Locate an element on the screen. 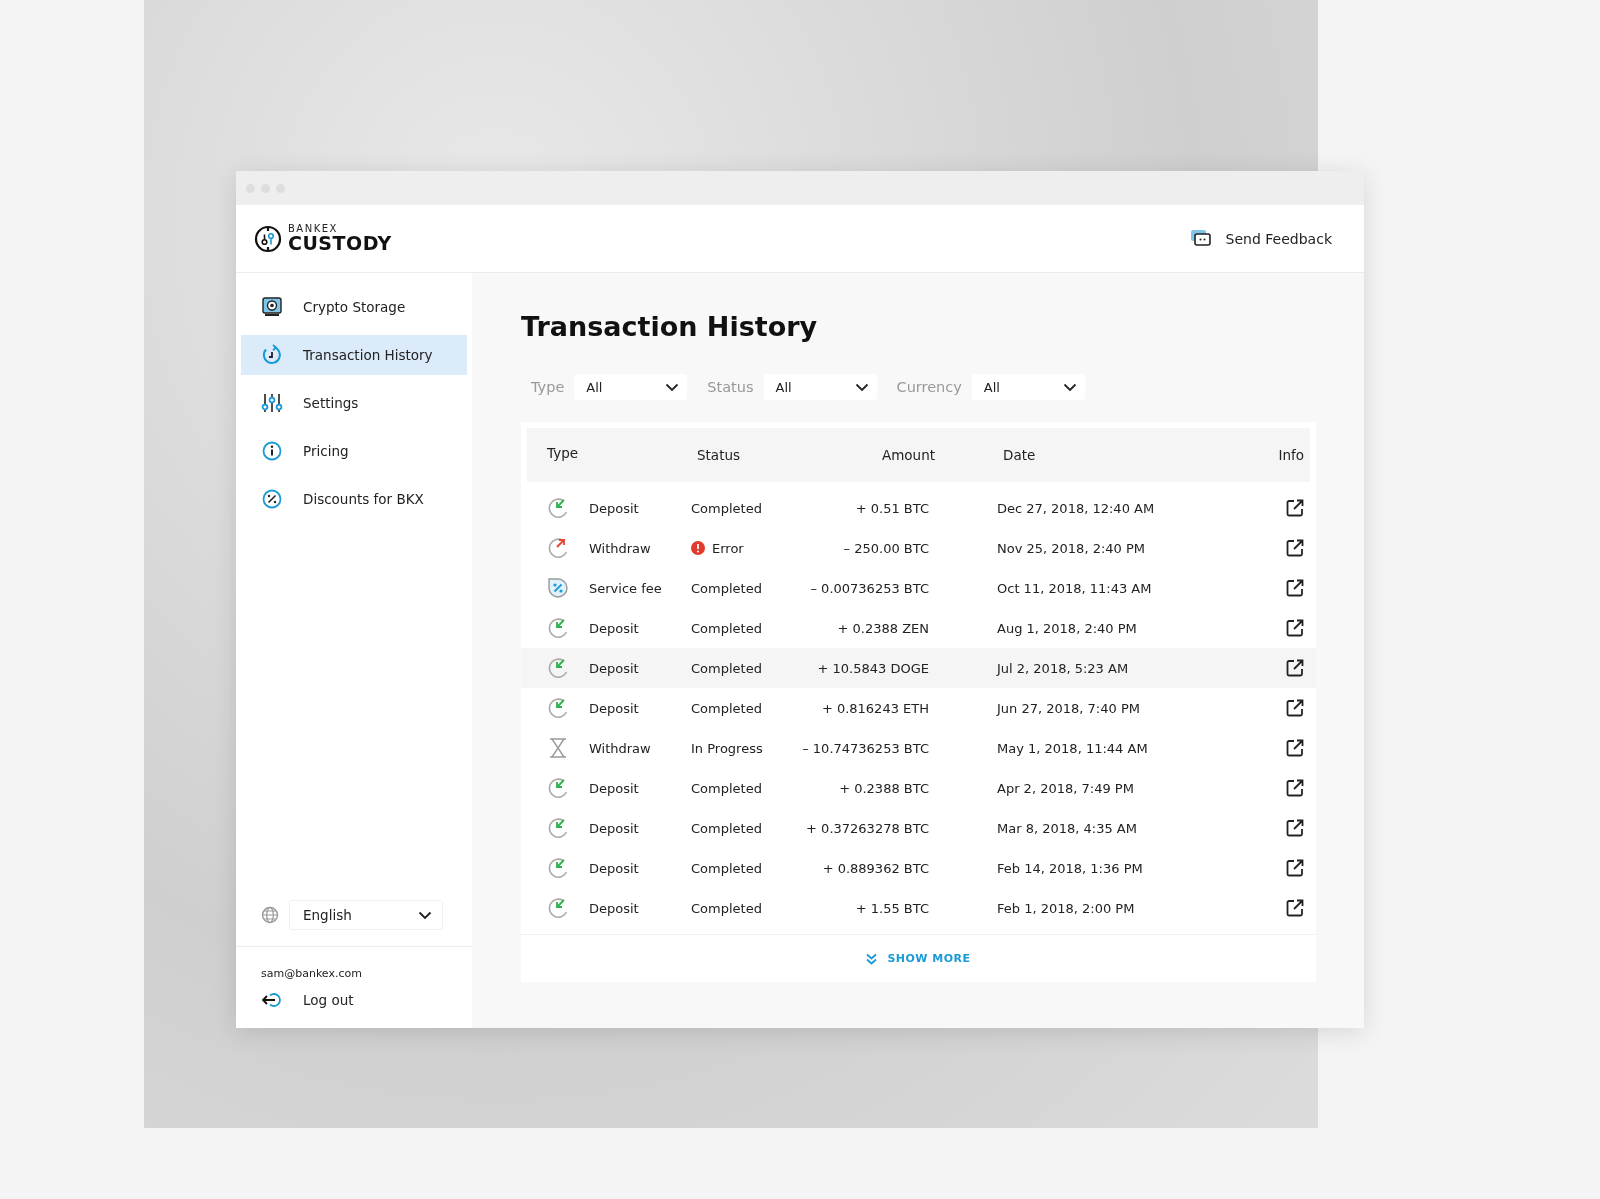 The width and height of the screenshot is (1600, 1199). transaction-row: Deposit Completed + 0.2388 BTC Apr 2, 2018, 7:49 PM is located at coordinates (918, 788).